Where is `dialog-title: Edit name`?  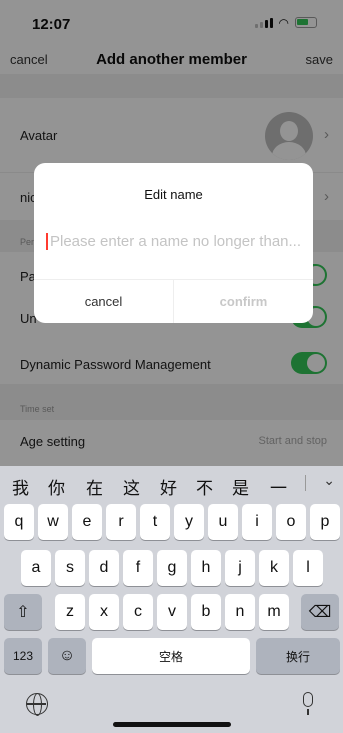 dialog-title: Edit name is located at coordinates (173, 194).